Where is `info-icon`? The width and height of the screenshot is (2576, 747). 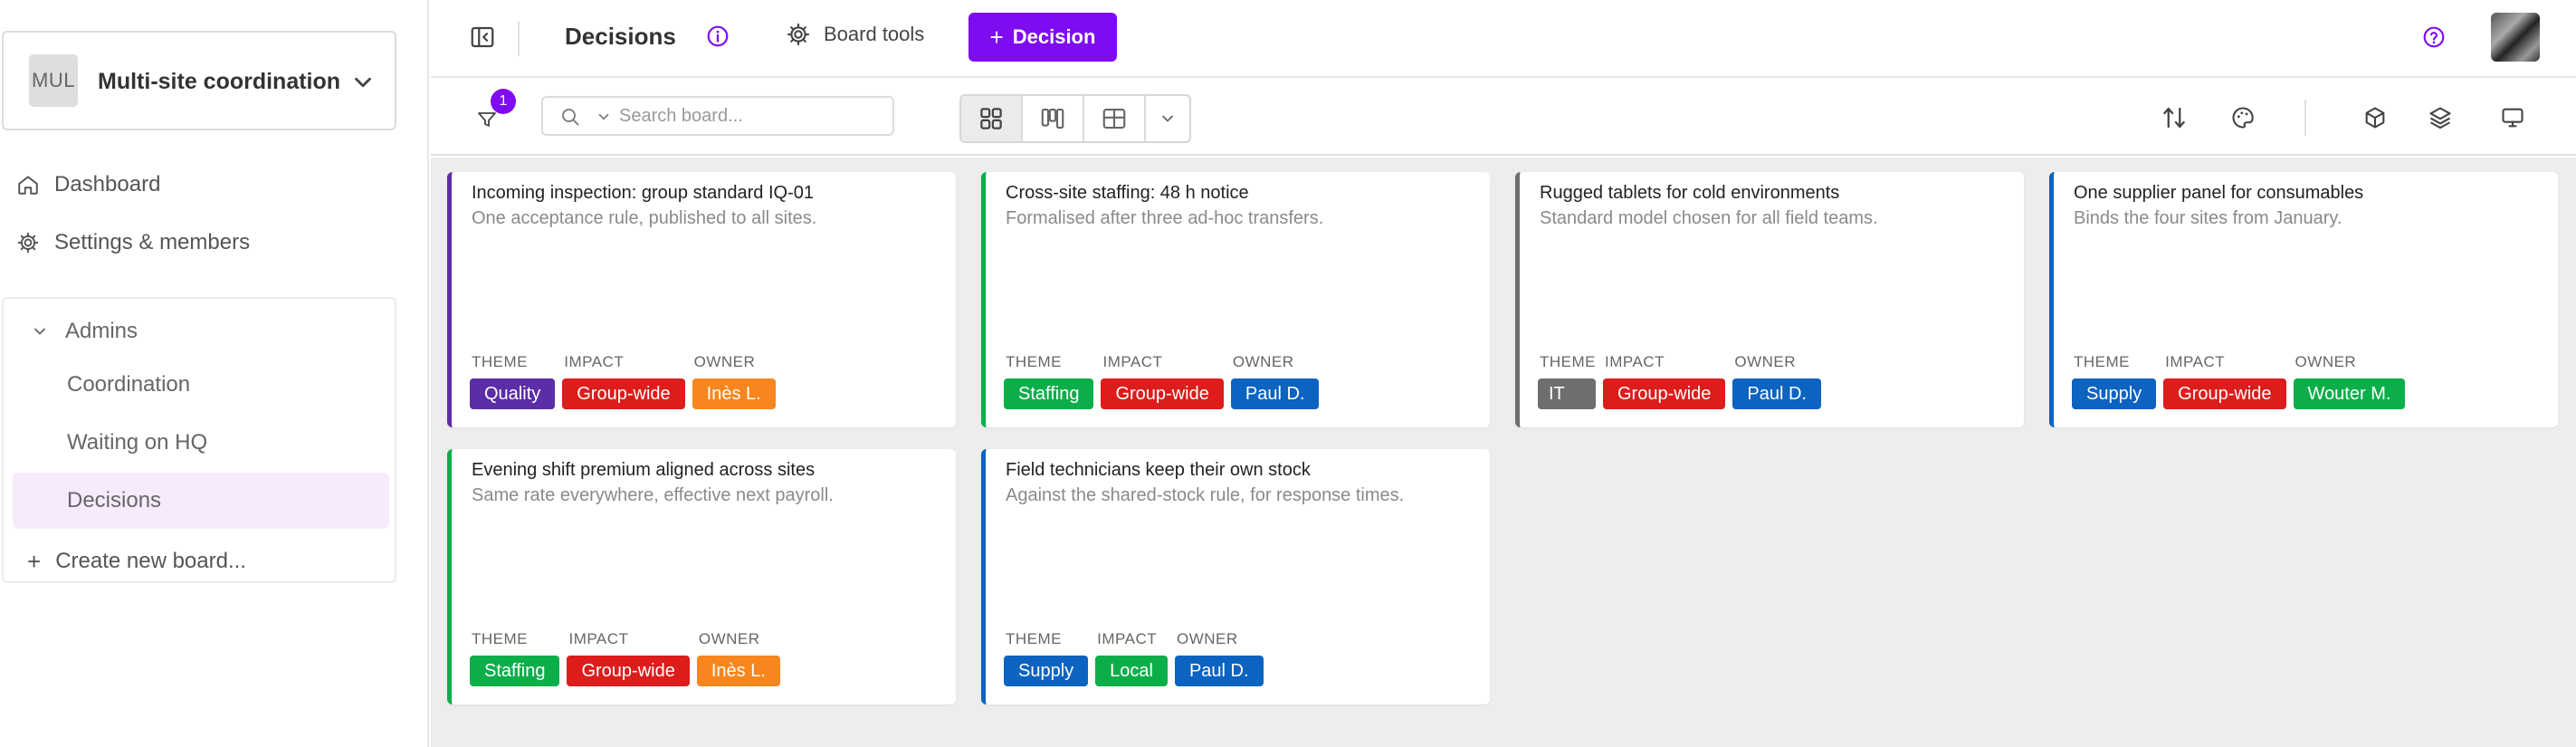
info-icon is located at coordinates (718, 36).